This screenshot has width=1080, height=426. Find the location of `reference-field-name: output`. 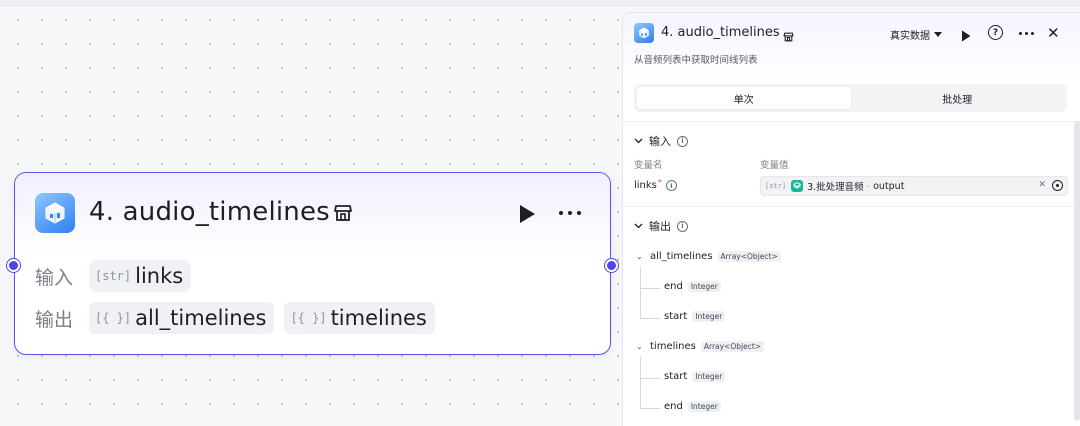

reference-field-name: output is located at coordinates (889, 186).